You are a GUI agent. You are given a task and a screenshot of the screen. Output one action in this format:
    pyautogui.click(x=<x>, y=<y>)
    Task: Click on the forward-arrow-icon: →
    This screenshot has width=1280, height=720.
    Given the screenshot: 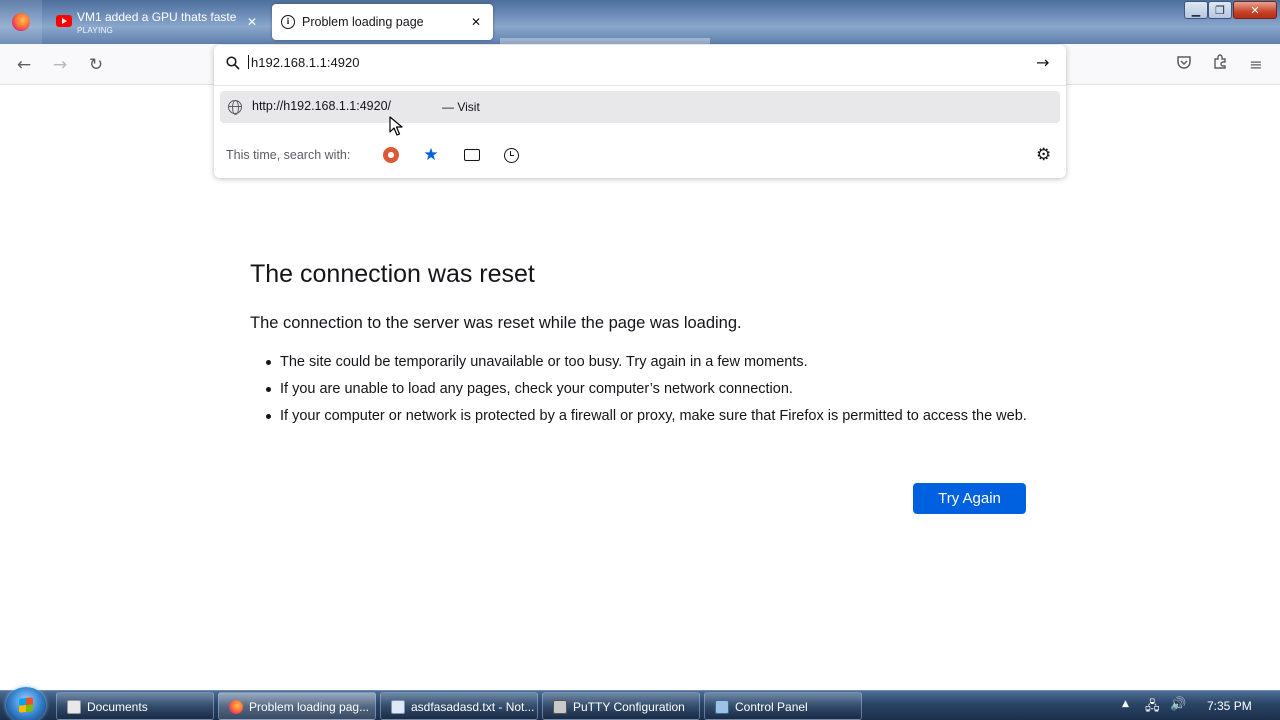 What is the action you would take?
    pyautogui.click(x=60, y=65)
    